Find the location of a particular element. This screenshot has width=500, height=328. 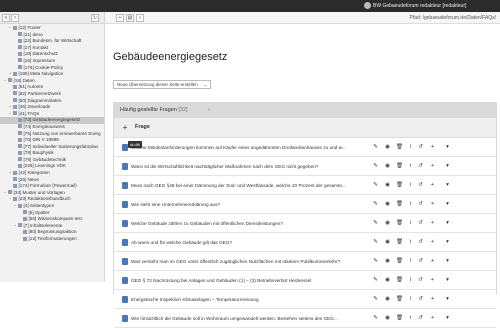

user-avatar-icon is located at coordinates (367, 5).